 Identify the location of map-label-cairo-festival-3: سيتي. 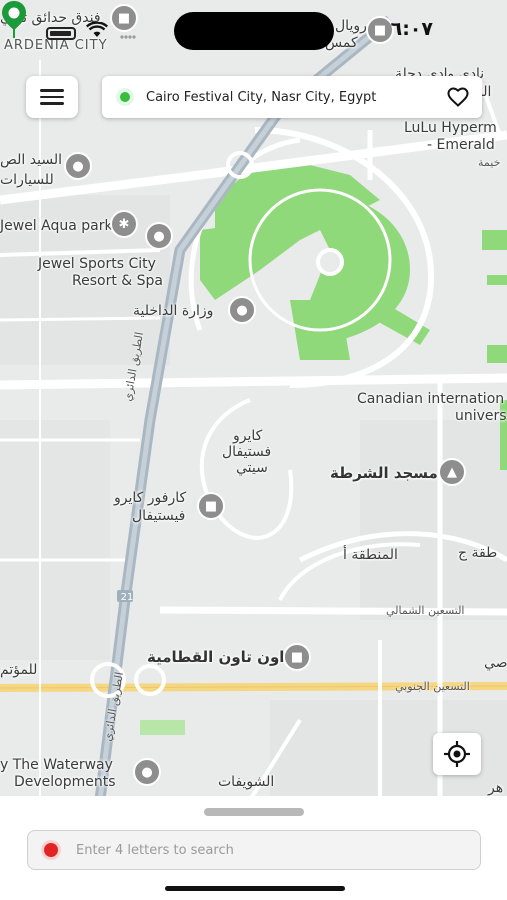
(252, 468).